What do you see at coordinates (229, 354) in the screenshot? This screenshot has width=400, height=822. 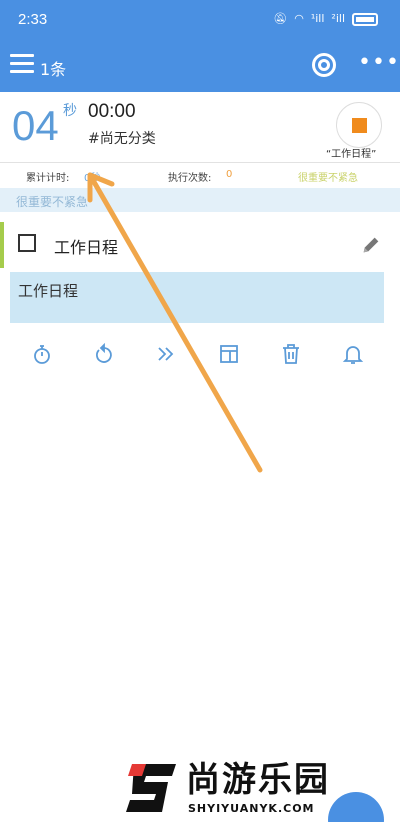 I see `layout-icon` at bounding box center [229, 354].